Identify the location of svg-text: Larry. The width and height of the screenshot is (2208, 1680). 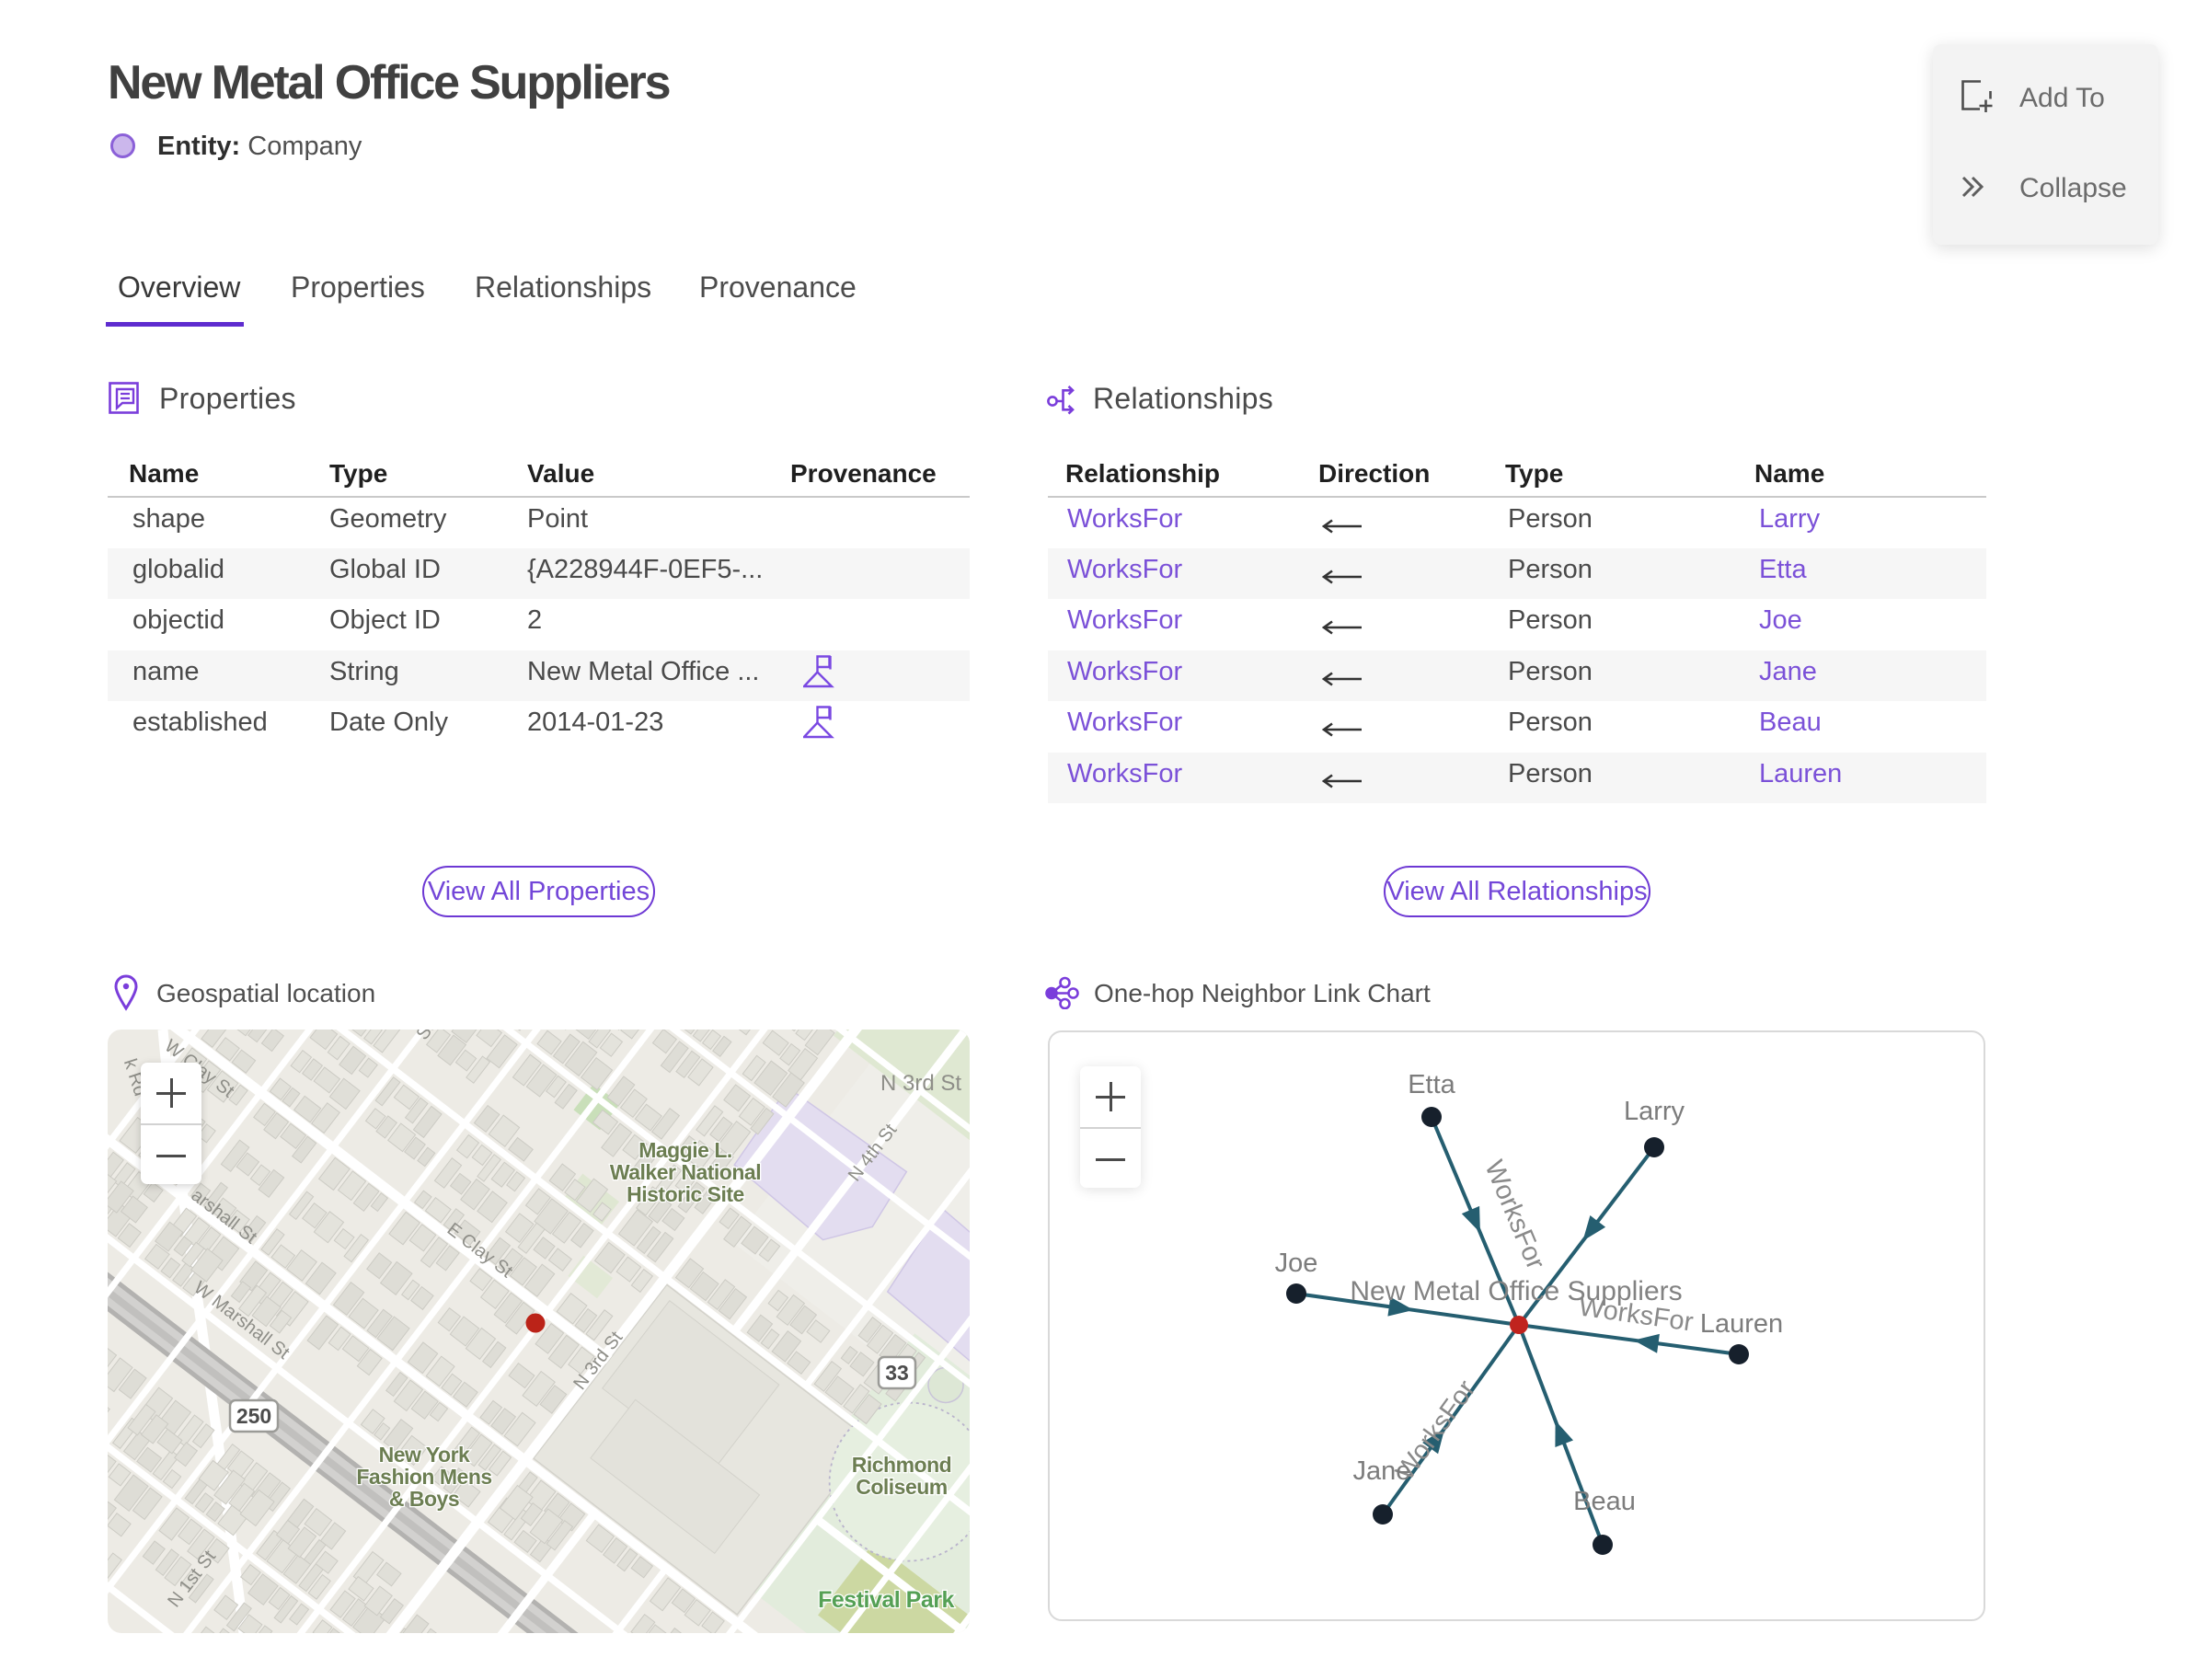
(1654, 1111).